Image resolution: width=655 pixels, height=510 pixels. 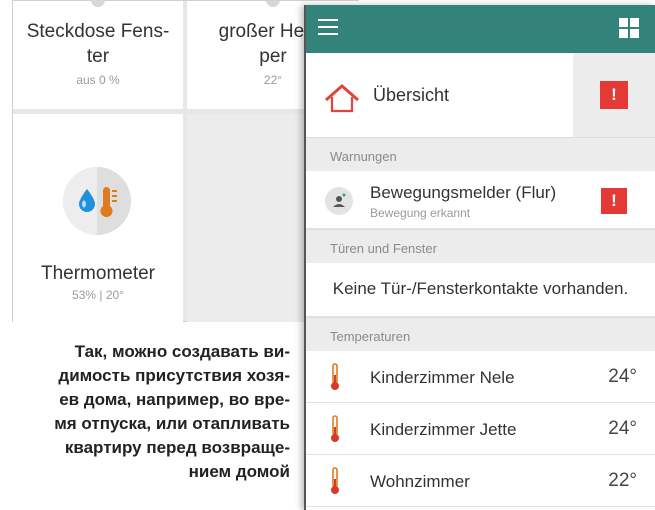 I want to click on section-header-label: Türen und Fenster, so click(x=383, y=248).